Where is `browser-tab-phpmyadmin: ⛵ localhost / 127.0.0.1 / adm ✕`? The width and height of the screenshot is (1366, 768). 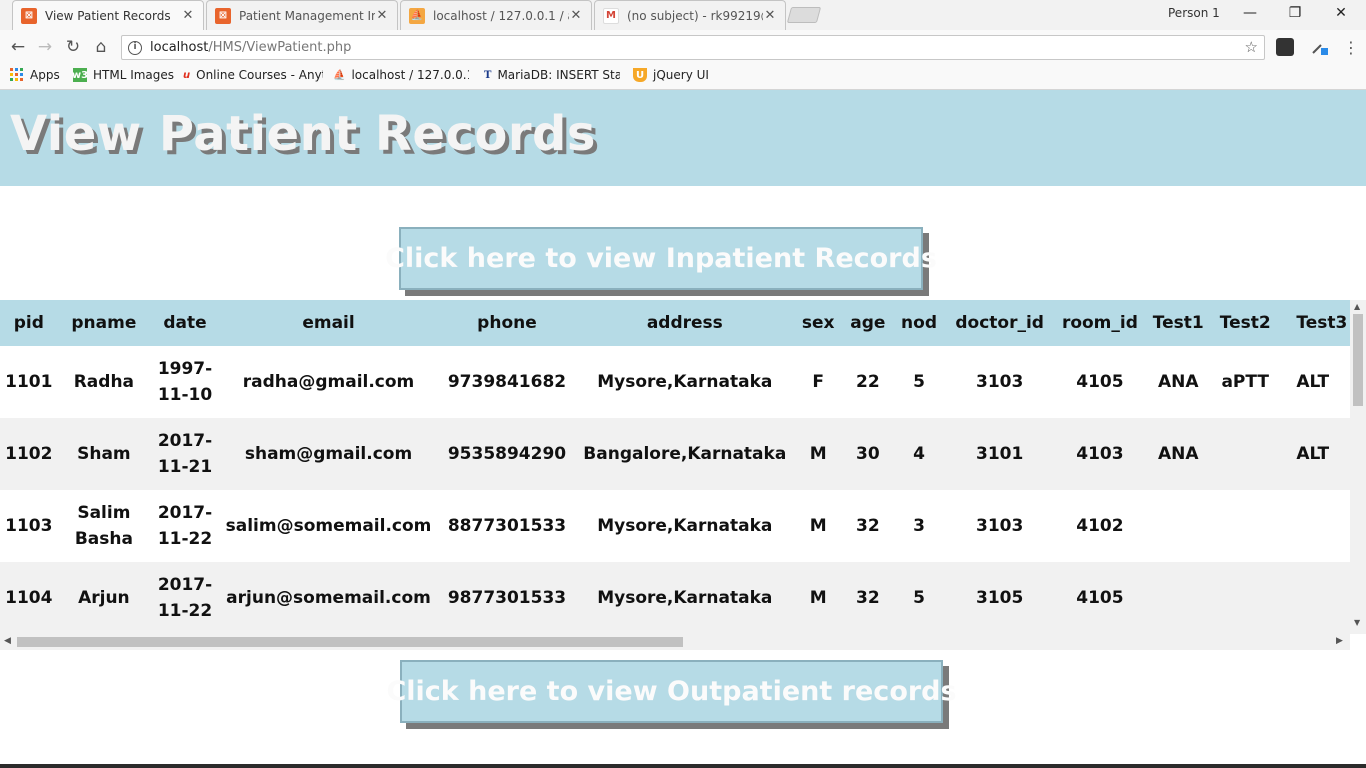 browser-tab-phpmyadmin: ⛵ localhost / 127.0.0.1 / adm ✕ is located at coordinates (496, 15).